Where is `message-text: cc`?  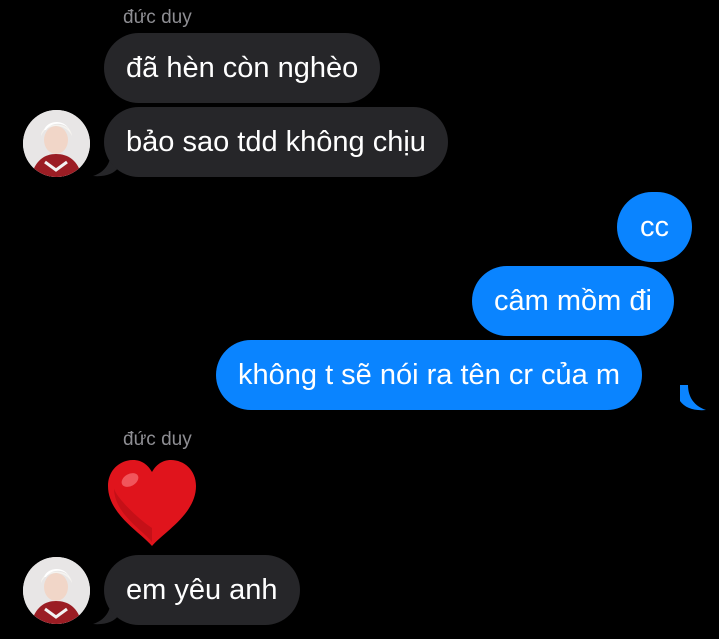 message-text: cc is located at coordinates (654, 227).